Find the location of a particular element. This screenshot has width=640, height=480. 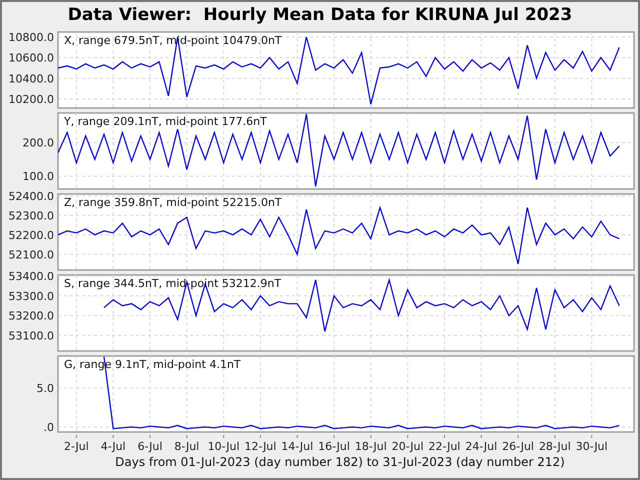

chart-title: Data Viewer: Hourly Mean Data for KIRUNA Jul 2023 is located at coordinates (320, 16).